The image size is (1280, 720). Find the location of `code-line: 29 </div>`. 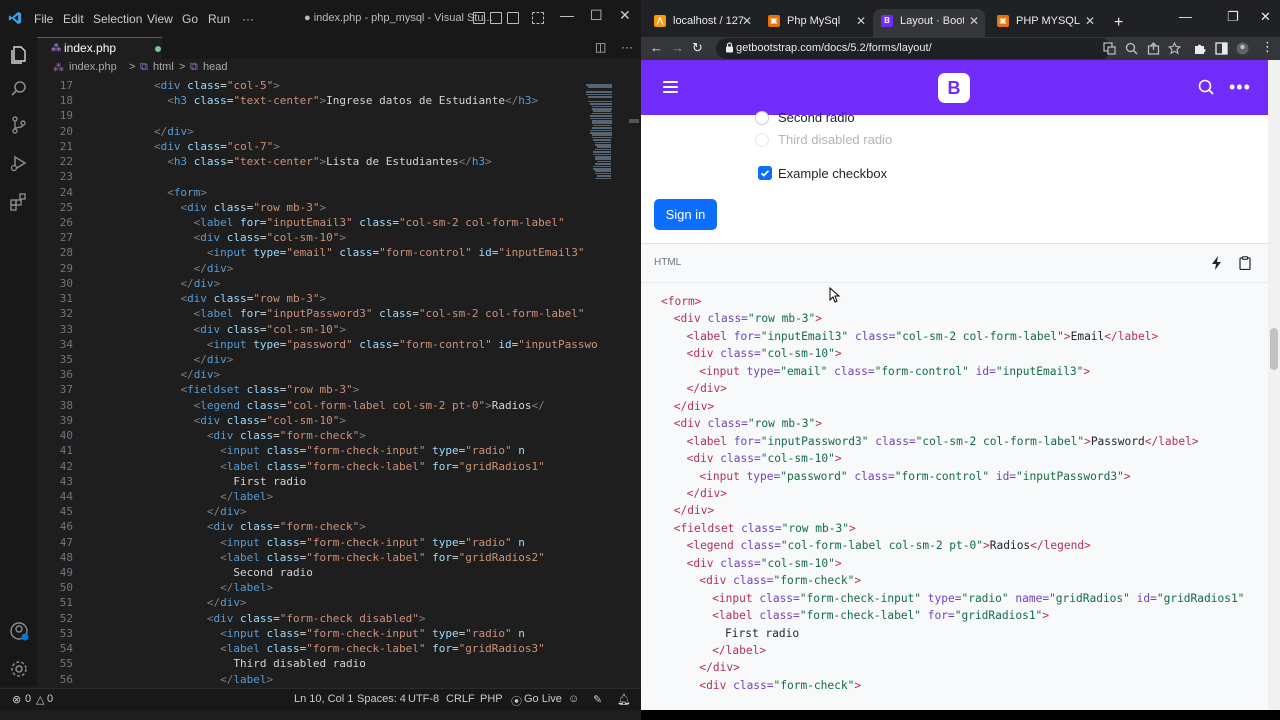

code-line: 29 </div> is located at coordinates (317, 269).